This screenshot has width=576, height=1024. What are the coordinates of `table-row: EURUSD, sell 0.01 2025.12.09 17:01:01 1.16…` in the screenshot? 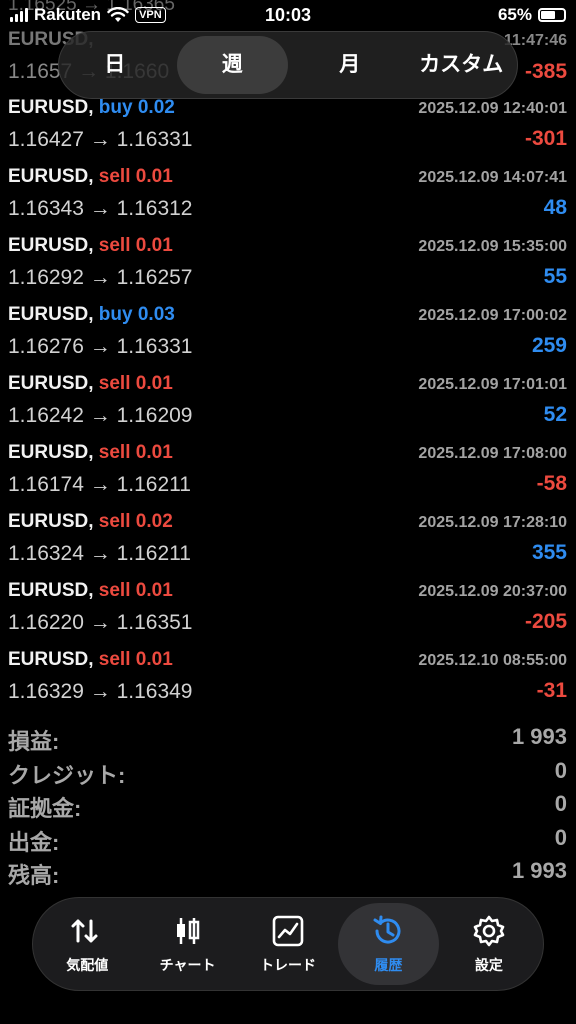 It's located at (288, 399).